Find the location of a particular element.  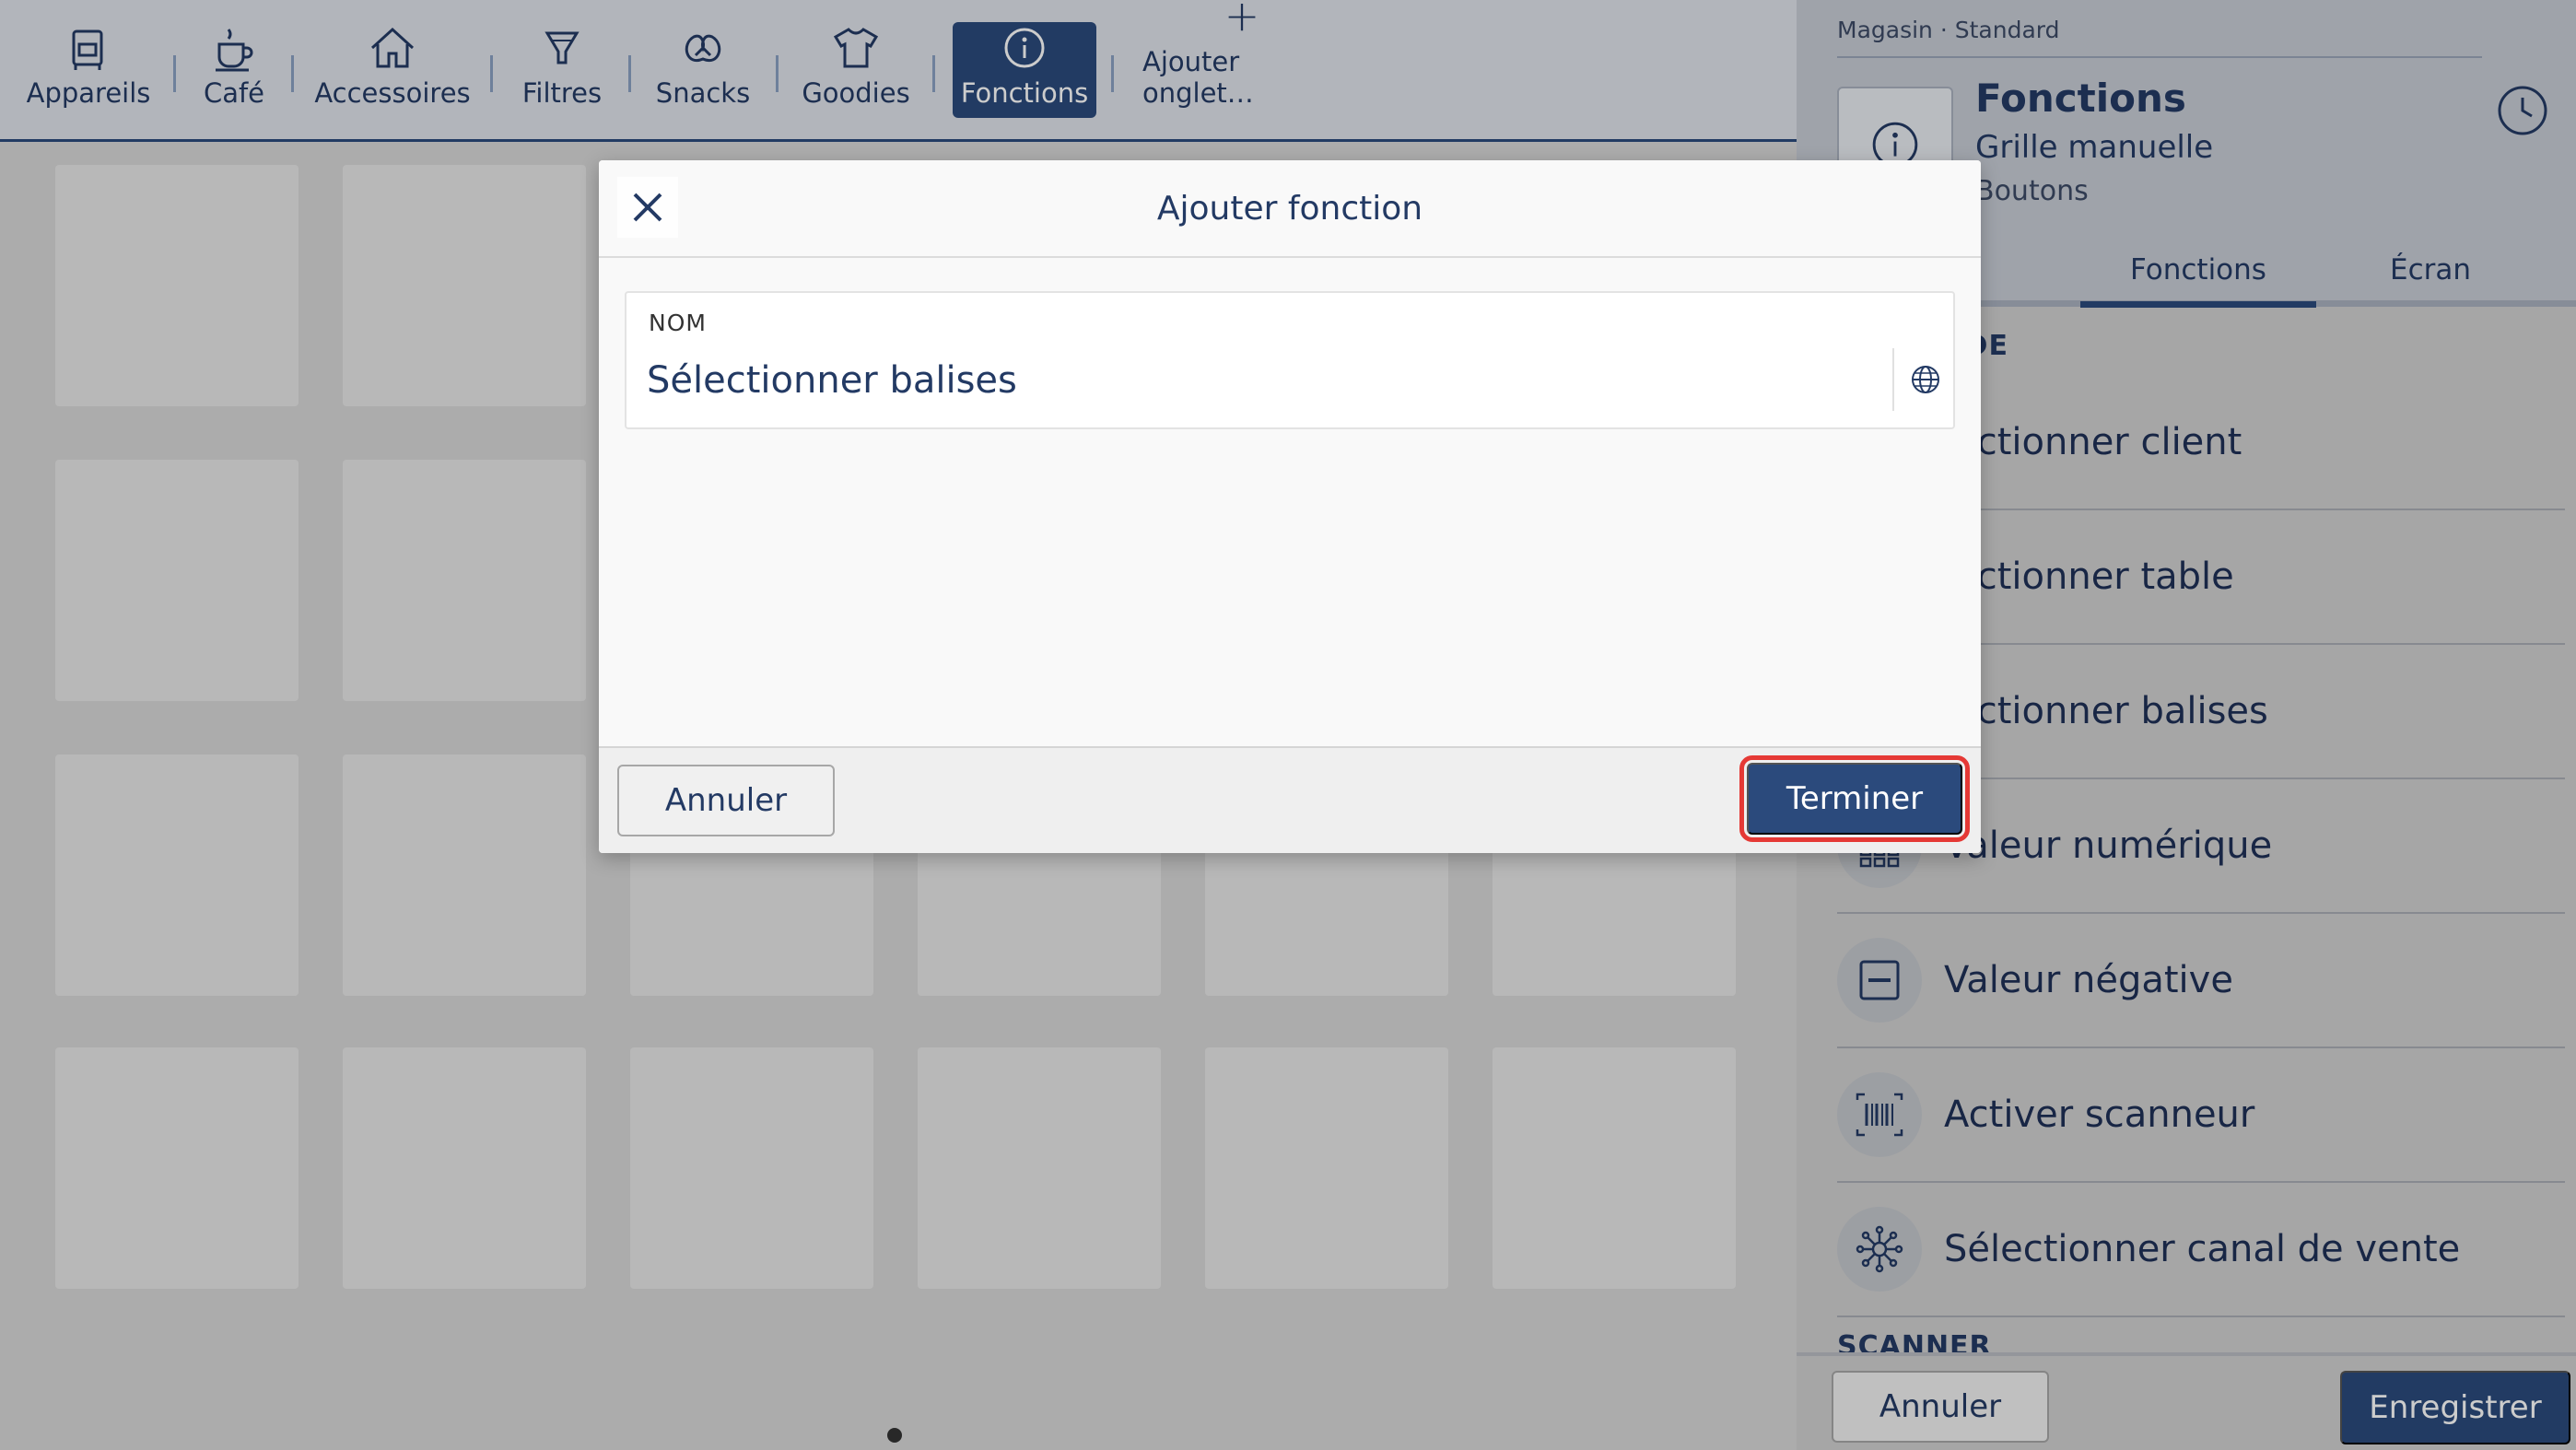

close-button is located at coordinates (647, 207).